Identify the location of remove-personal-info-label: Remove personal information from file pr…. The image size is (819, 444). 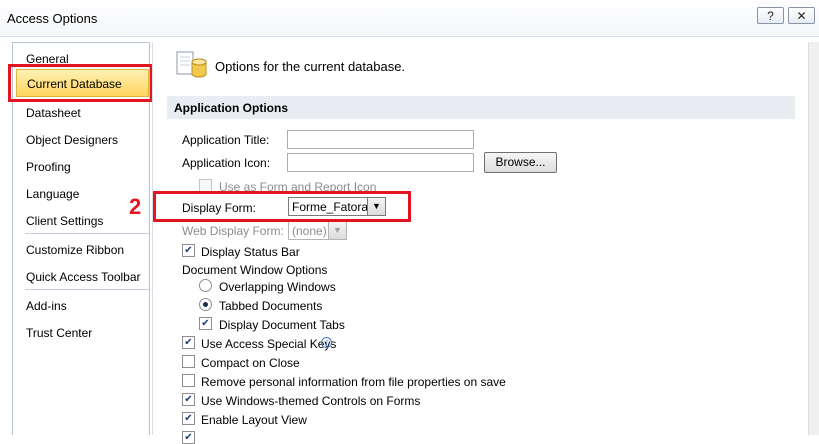
(353, 382).